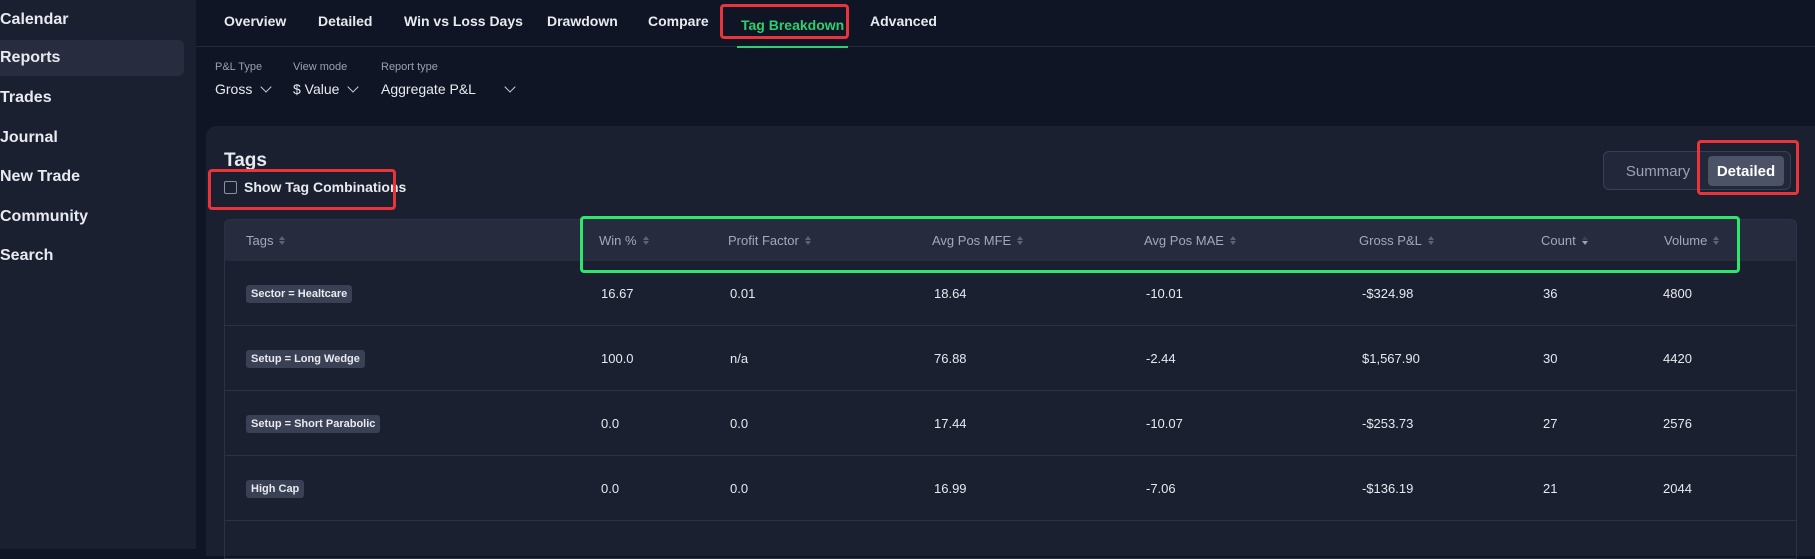 The image size is (1815, 559). Describe the element at coordinates (903, 21) in the screenshot. I see `tab-advanced: Advanced` at that location.